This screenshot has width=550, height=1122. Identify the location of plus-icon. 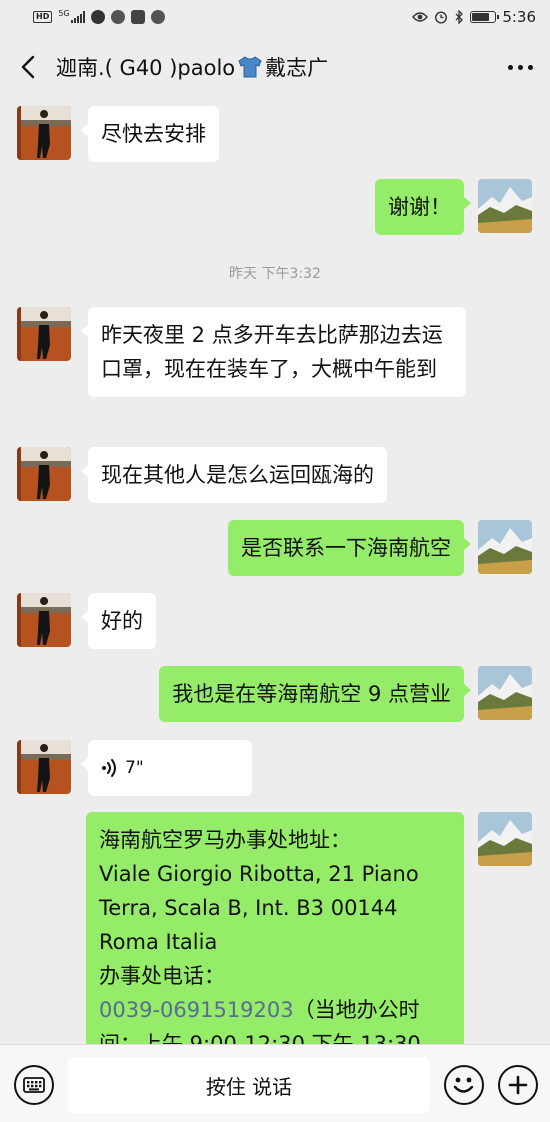
(518, 1085).